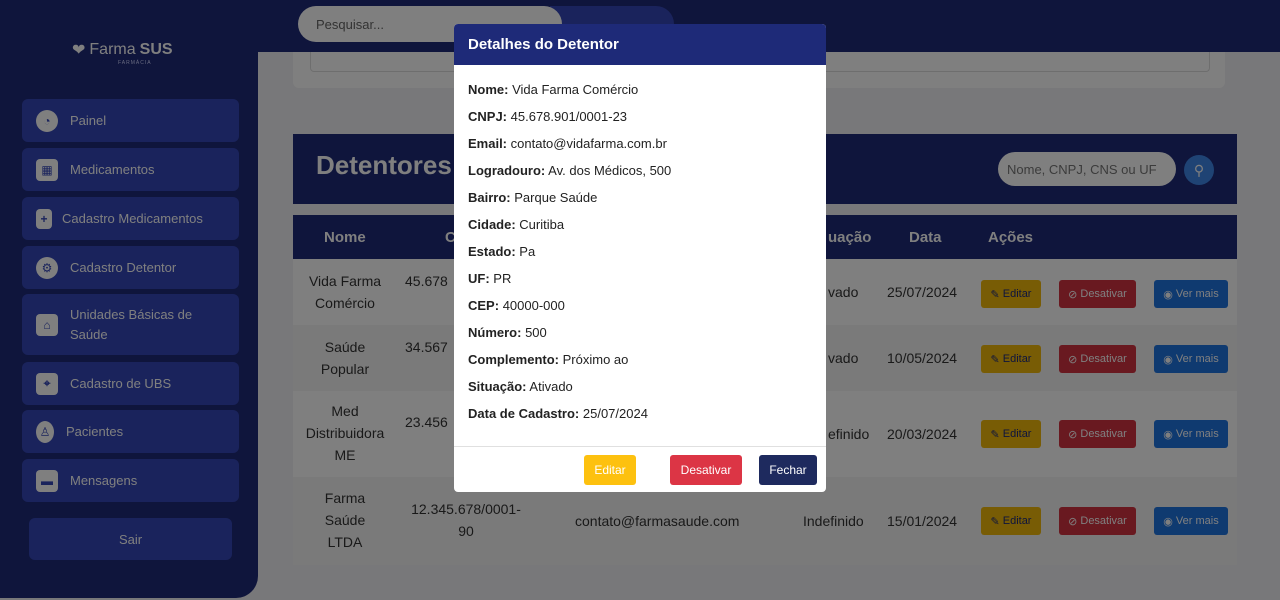 This screenshot has height=600, width=1280. I want to click on detail-estado: Estado: Pa, so click(501, 251).